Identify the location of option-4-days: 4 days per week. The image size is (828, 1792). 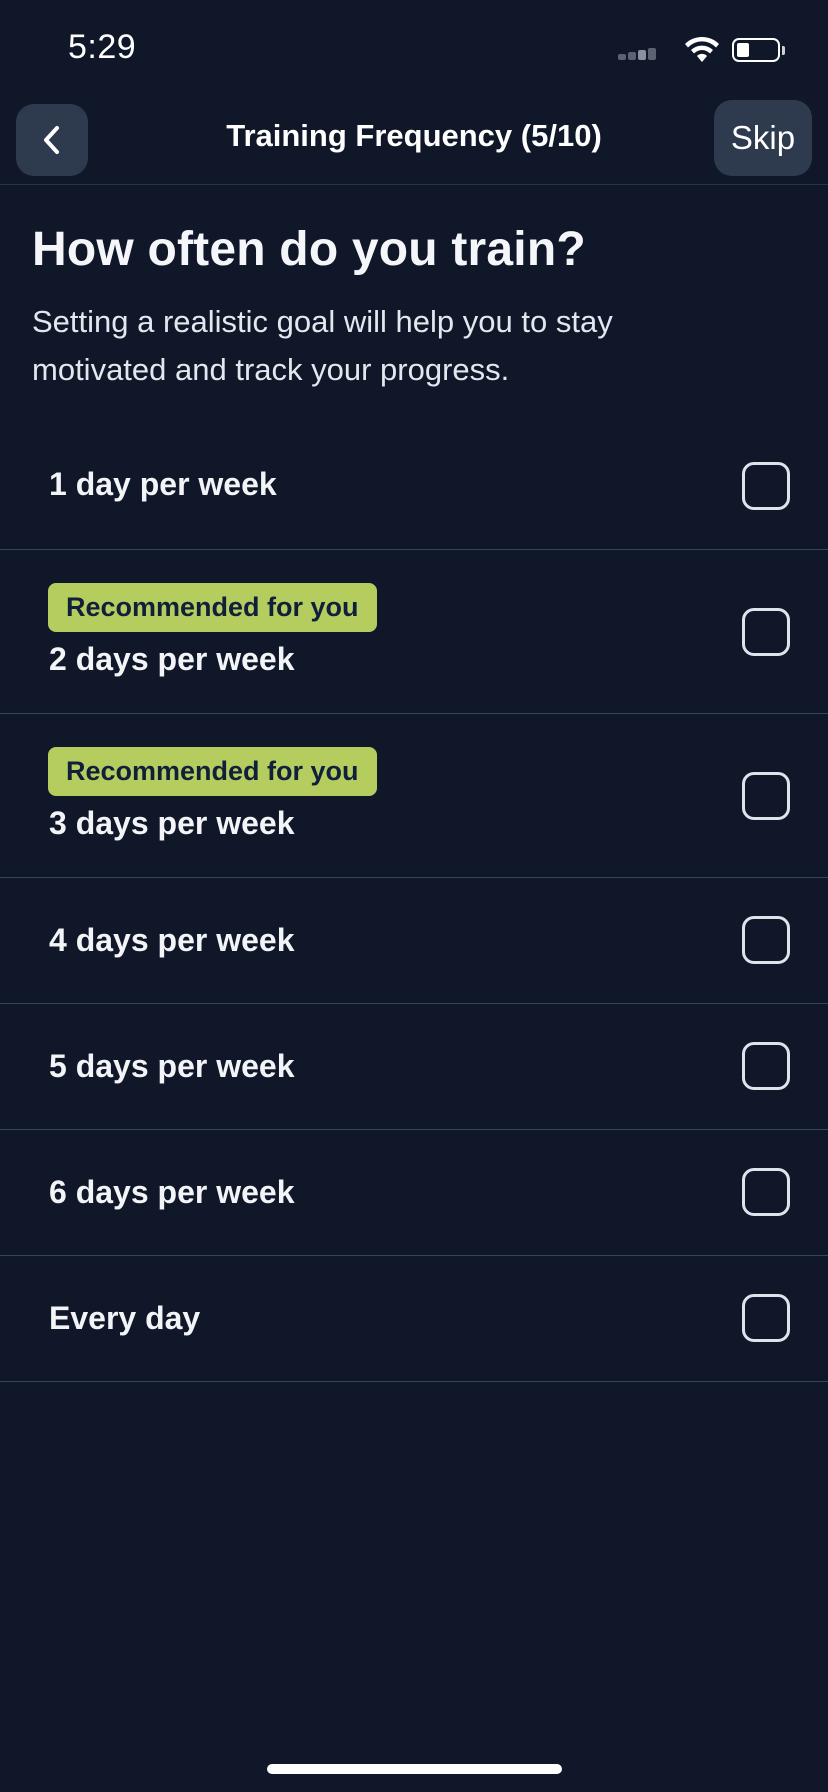
(414, 941).